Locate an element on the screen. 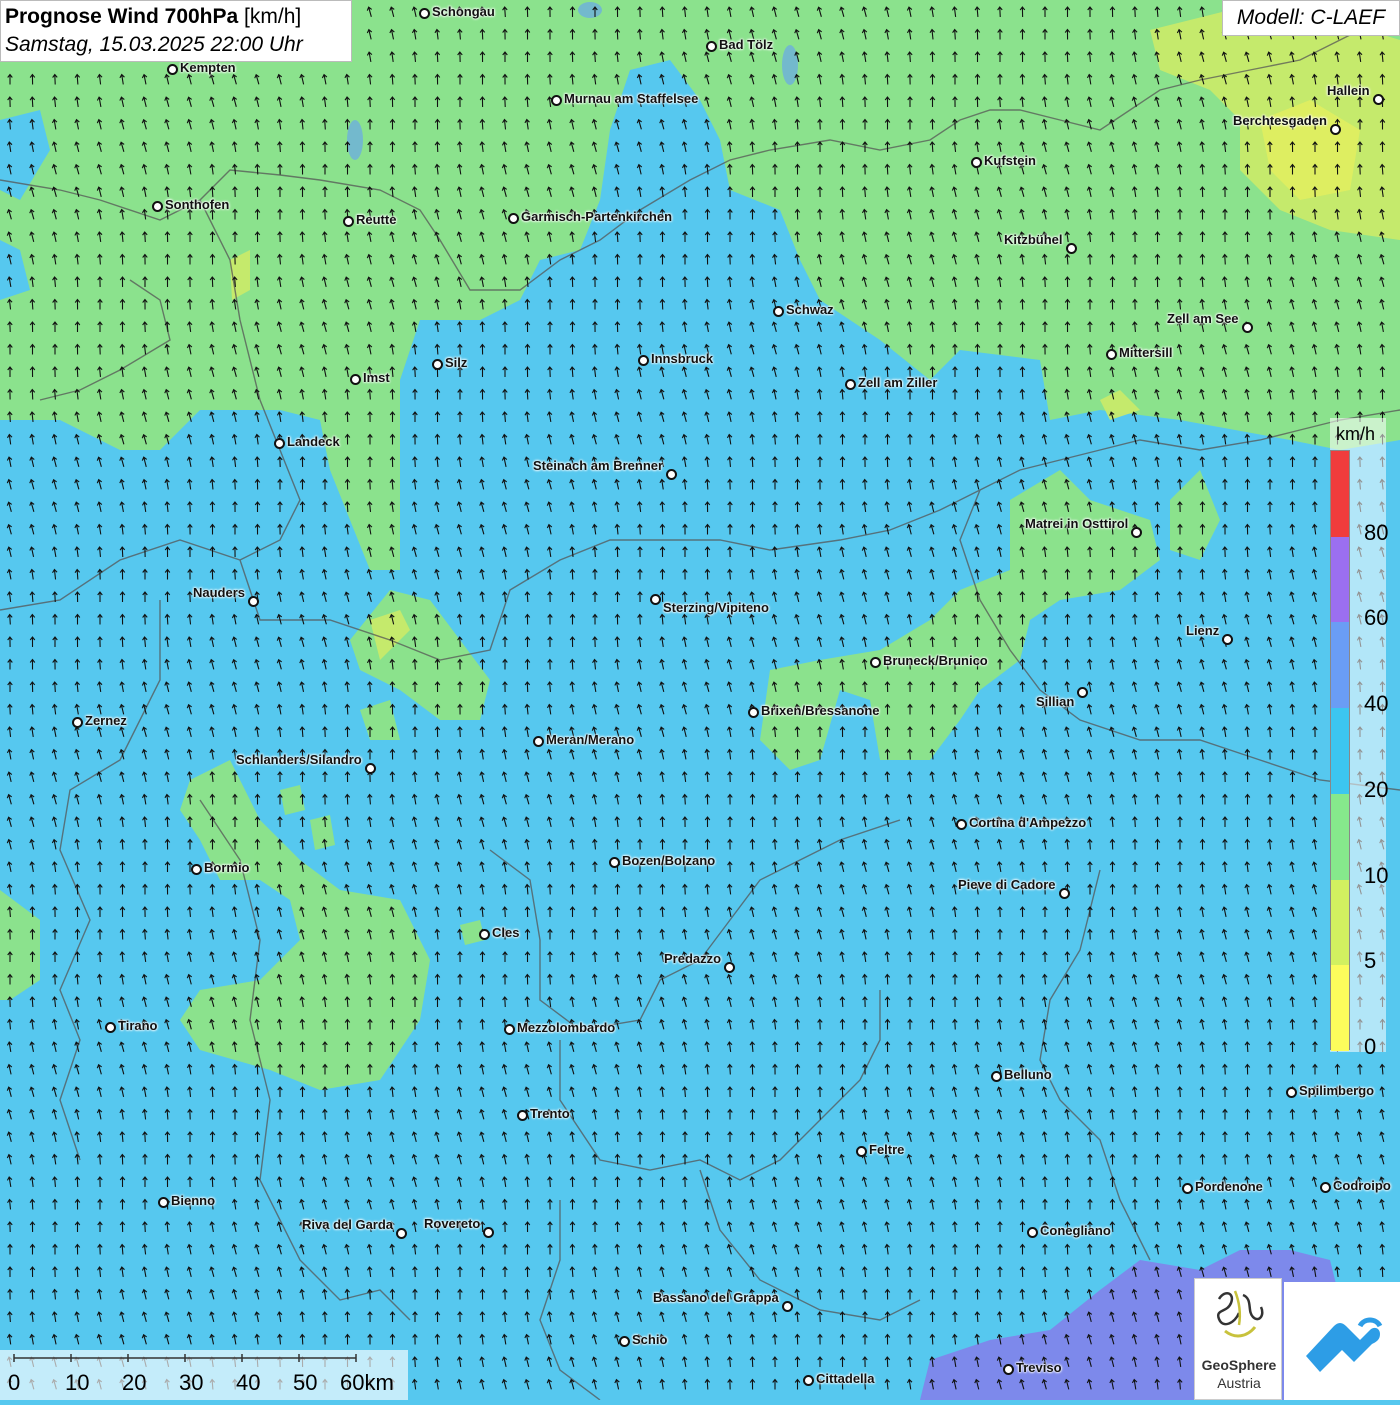 This screenshot has width=1400, height=1405. app-logo-icon is located at coordinates (1344, 1344).